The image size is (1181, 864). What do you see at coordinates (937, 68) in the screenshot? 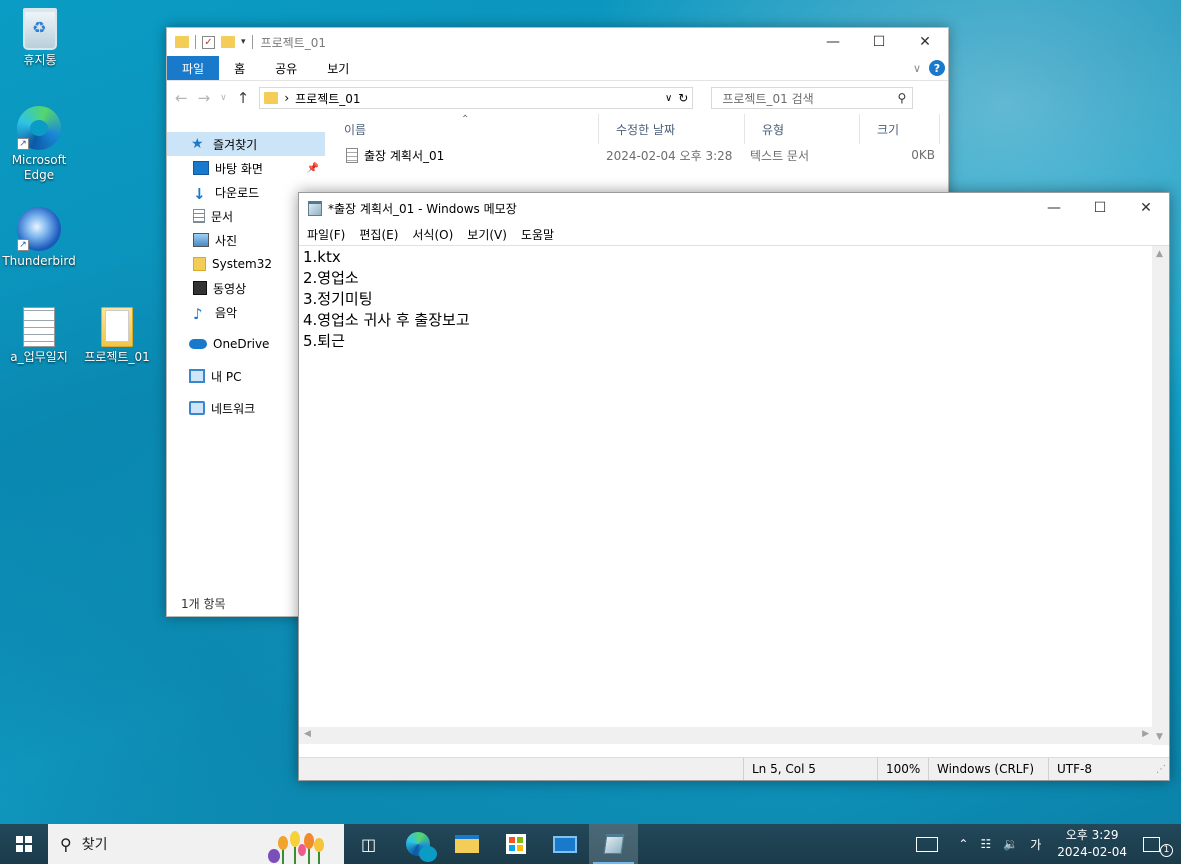
I see `help-icon: ?` at bounding box center [937, 68].